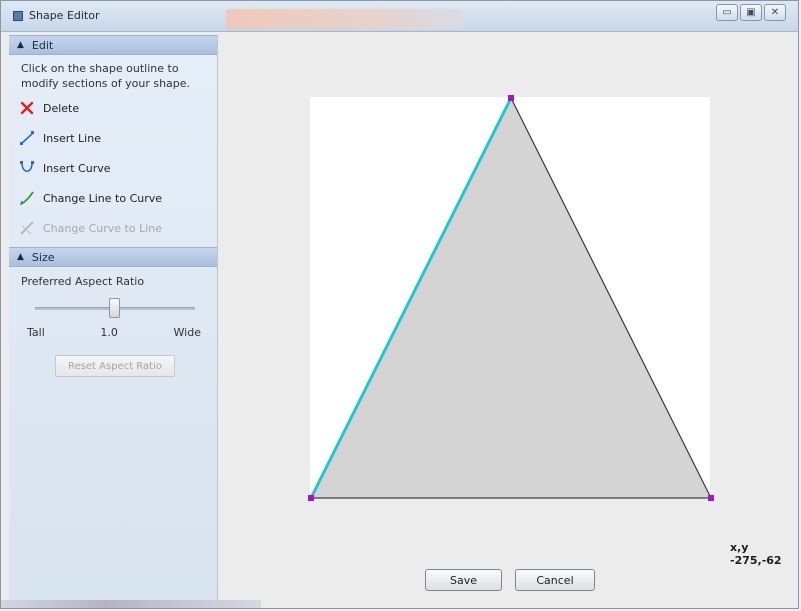 The height and width of the screenshot is (611, 801). Describe the element at coordinates (27, 198) in the screenshot. I see `line-to-curve-icon` at that location.